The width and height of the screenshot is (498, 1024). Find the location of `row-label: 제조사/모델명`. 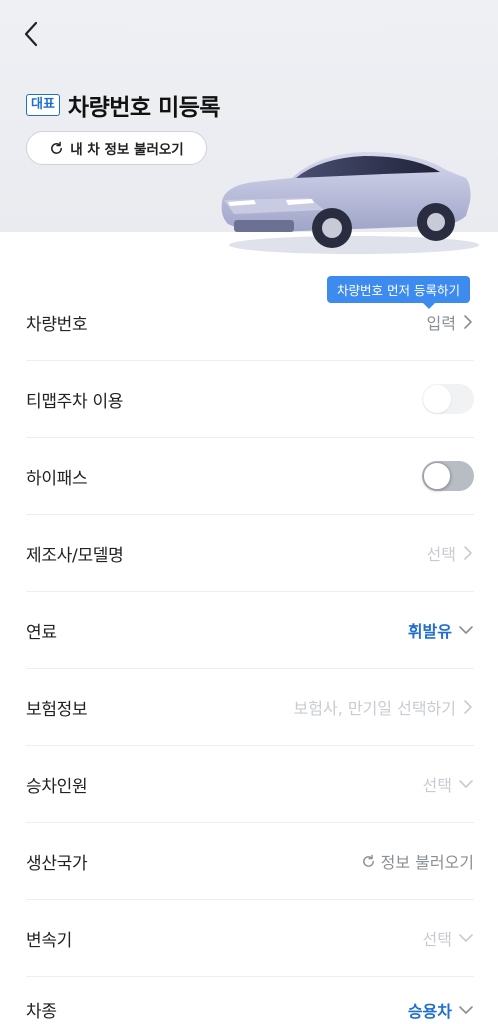

row-label: 제조사/모델명 is located at coordinates (75, 555).